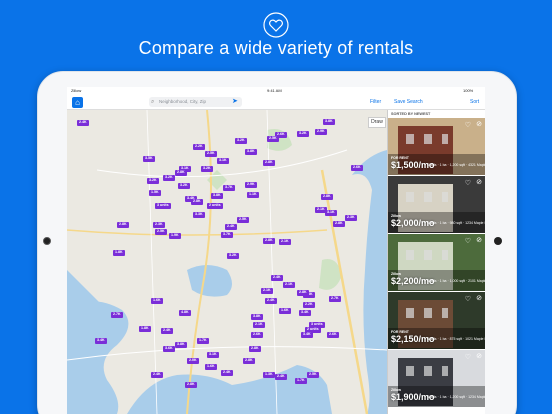  Describe the element at coordinates (269, 375) in the screenshot. I see `price-pin: 1.3K` at that location.